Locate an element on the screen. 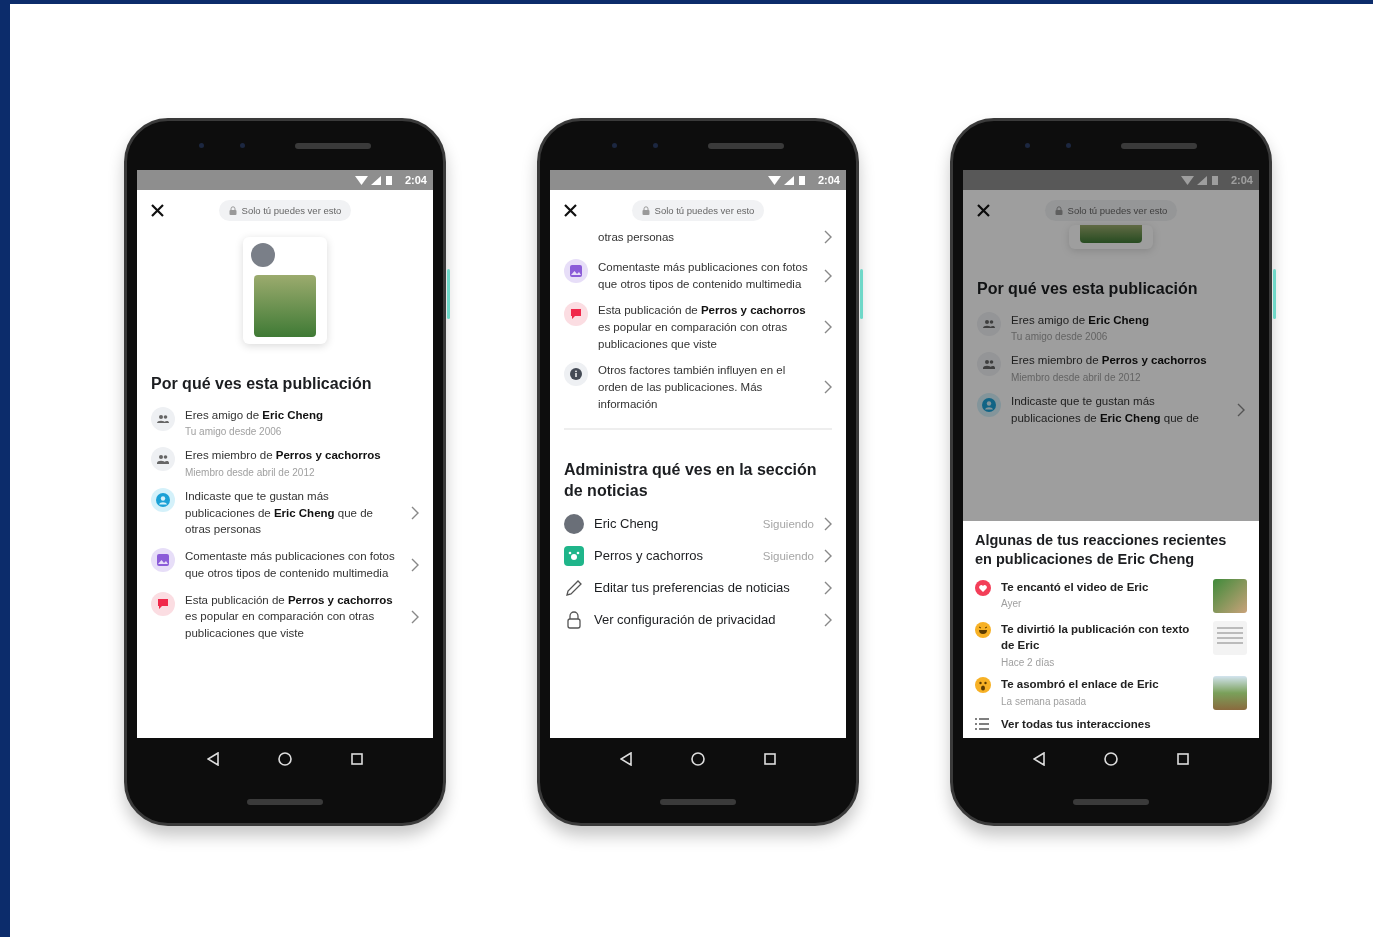 The image size is (1373, 937). reason-subtitle: Miembro desde abril de 2012 is located at coordinates (250, 473).